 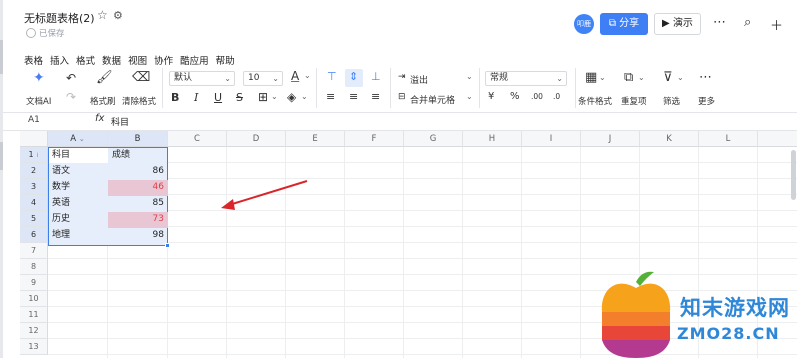 I want to click on duplicate-label: 重复项, so click(x=634, y=101).